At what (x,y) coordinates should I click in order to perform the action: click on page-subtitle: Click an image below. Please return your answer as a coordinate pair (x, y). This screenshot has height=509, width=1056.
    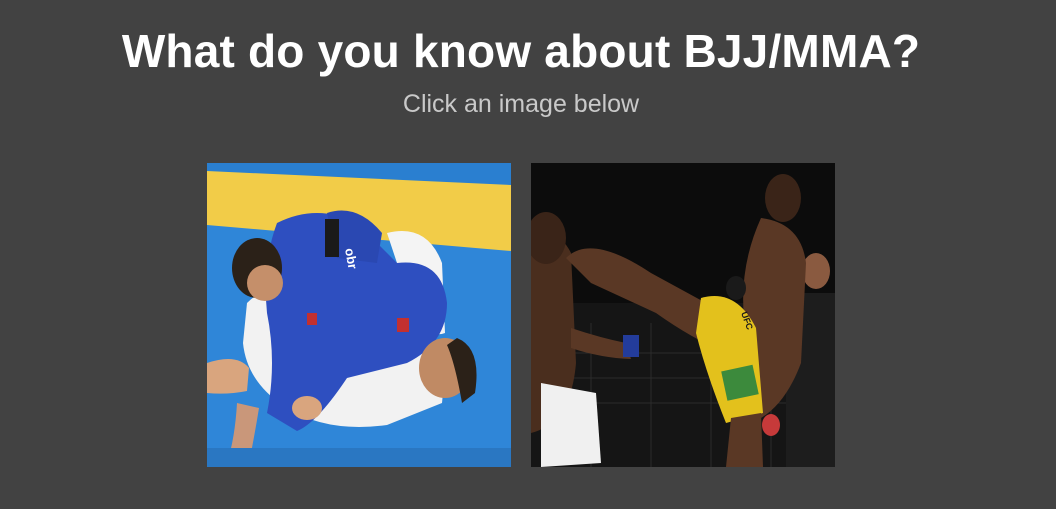
    Looking at the image, I should click on (521, 104).